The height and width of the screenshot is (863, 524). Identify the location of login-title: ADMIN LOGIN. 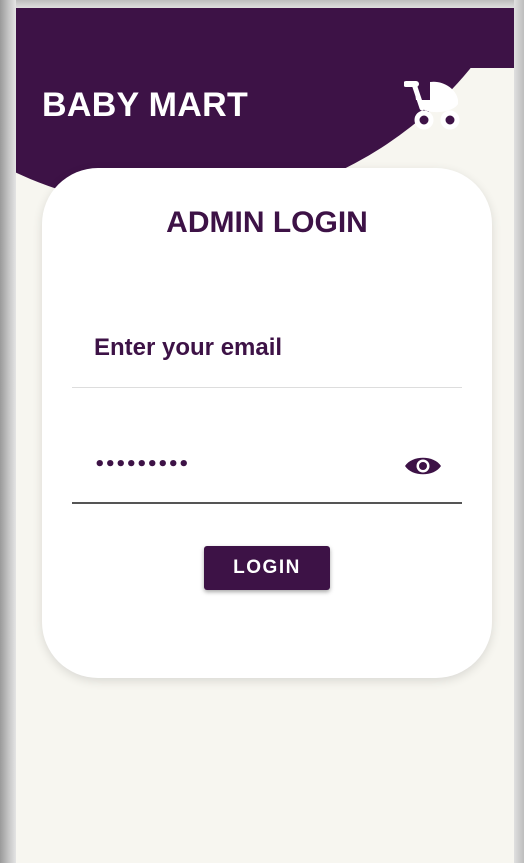
(267, 222).